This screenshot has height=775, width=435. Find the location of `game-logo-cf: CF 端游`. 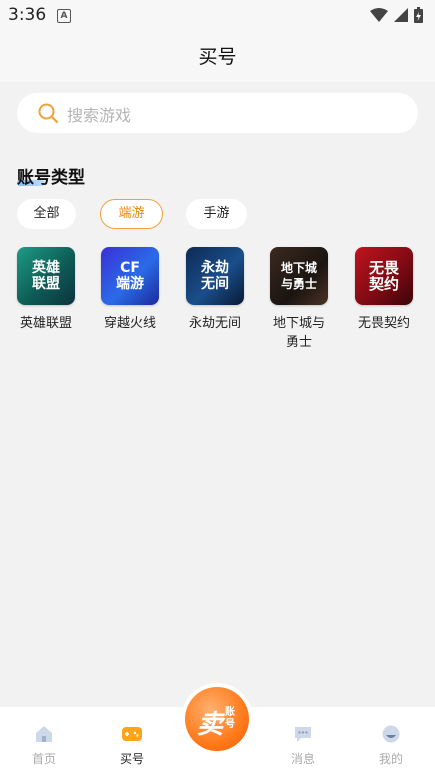

game-logo-cf: CF 端游 is located at coordinates (130, 276).